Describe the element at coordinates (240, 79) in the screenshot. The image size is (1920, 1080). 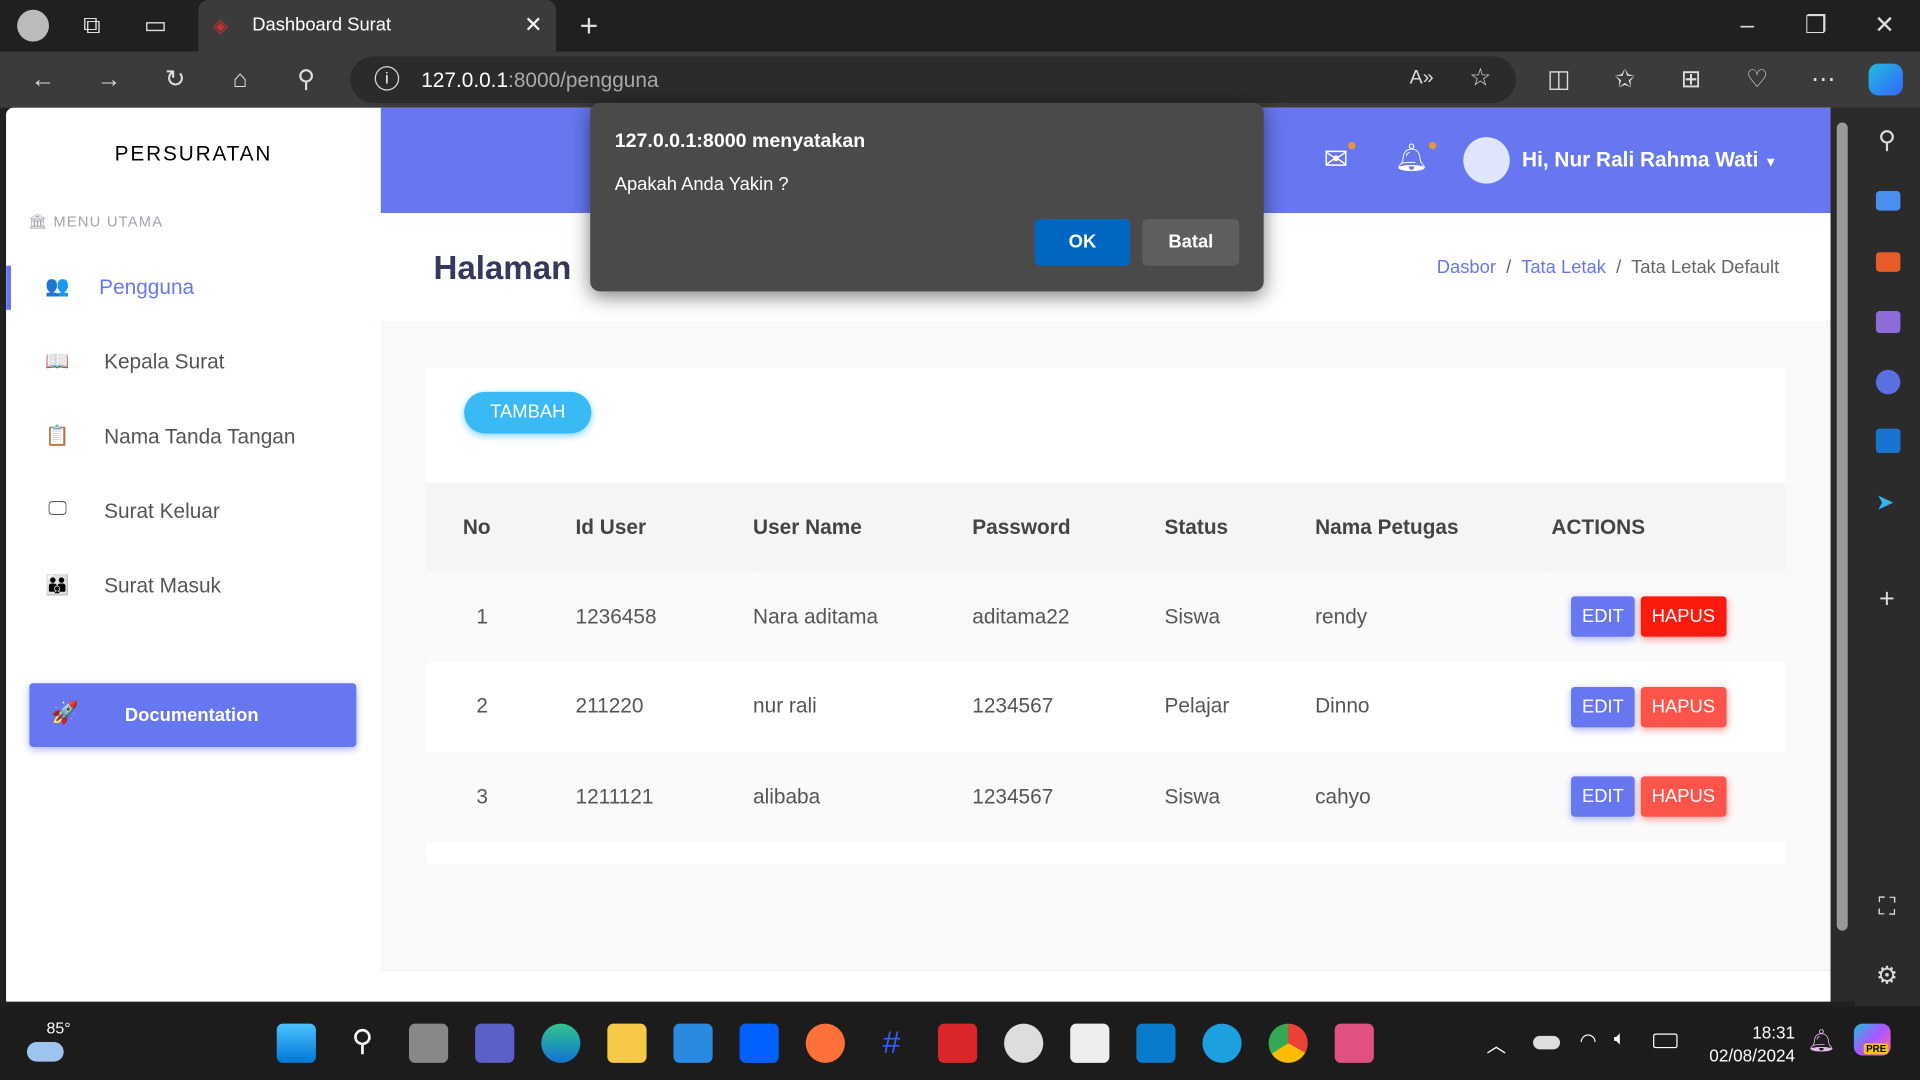
I see `home-icon: ⌂` at that location.